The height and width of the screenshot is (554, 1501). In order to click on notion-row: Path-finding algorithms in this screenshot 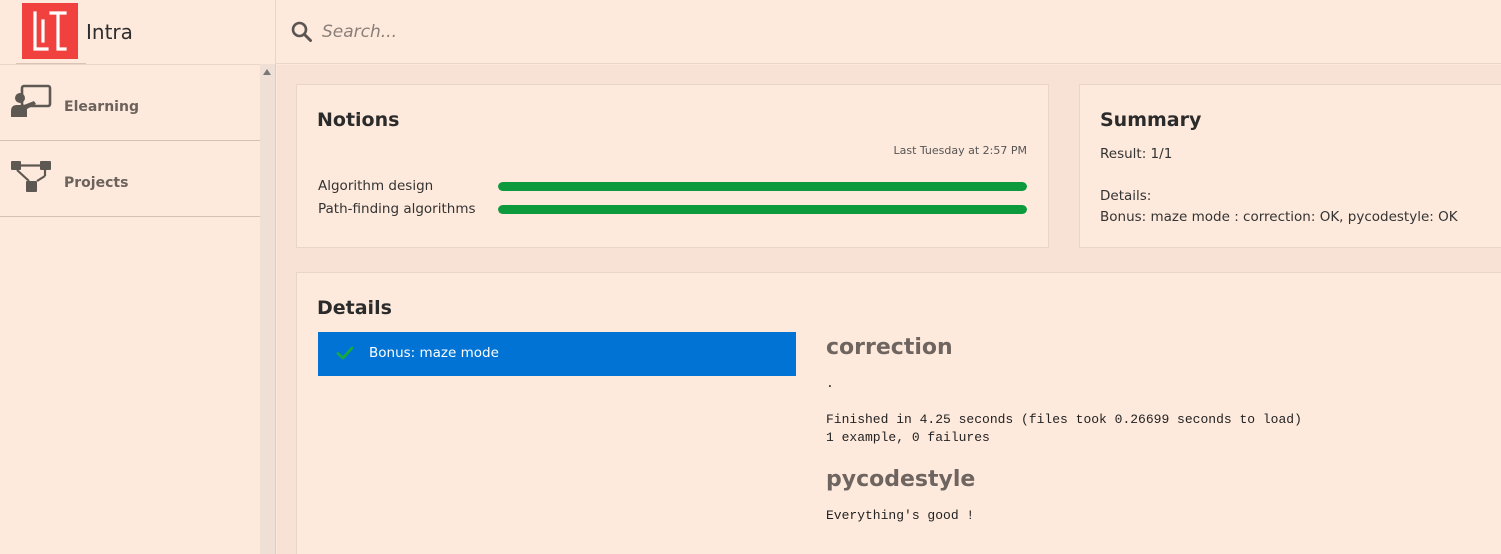, I will do `click(673, 210)`.